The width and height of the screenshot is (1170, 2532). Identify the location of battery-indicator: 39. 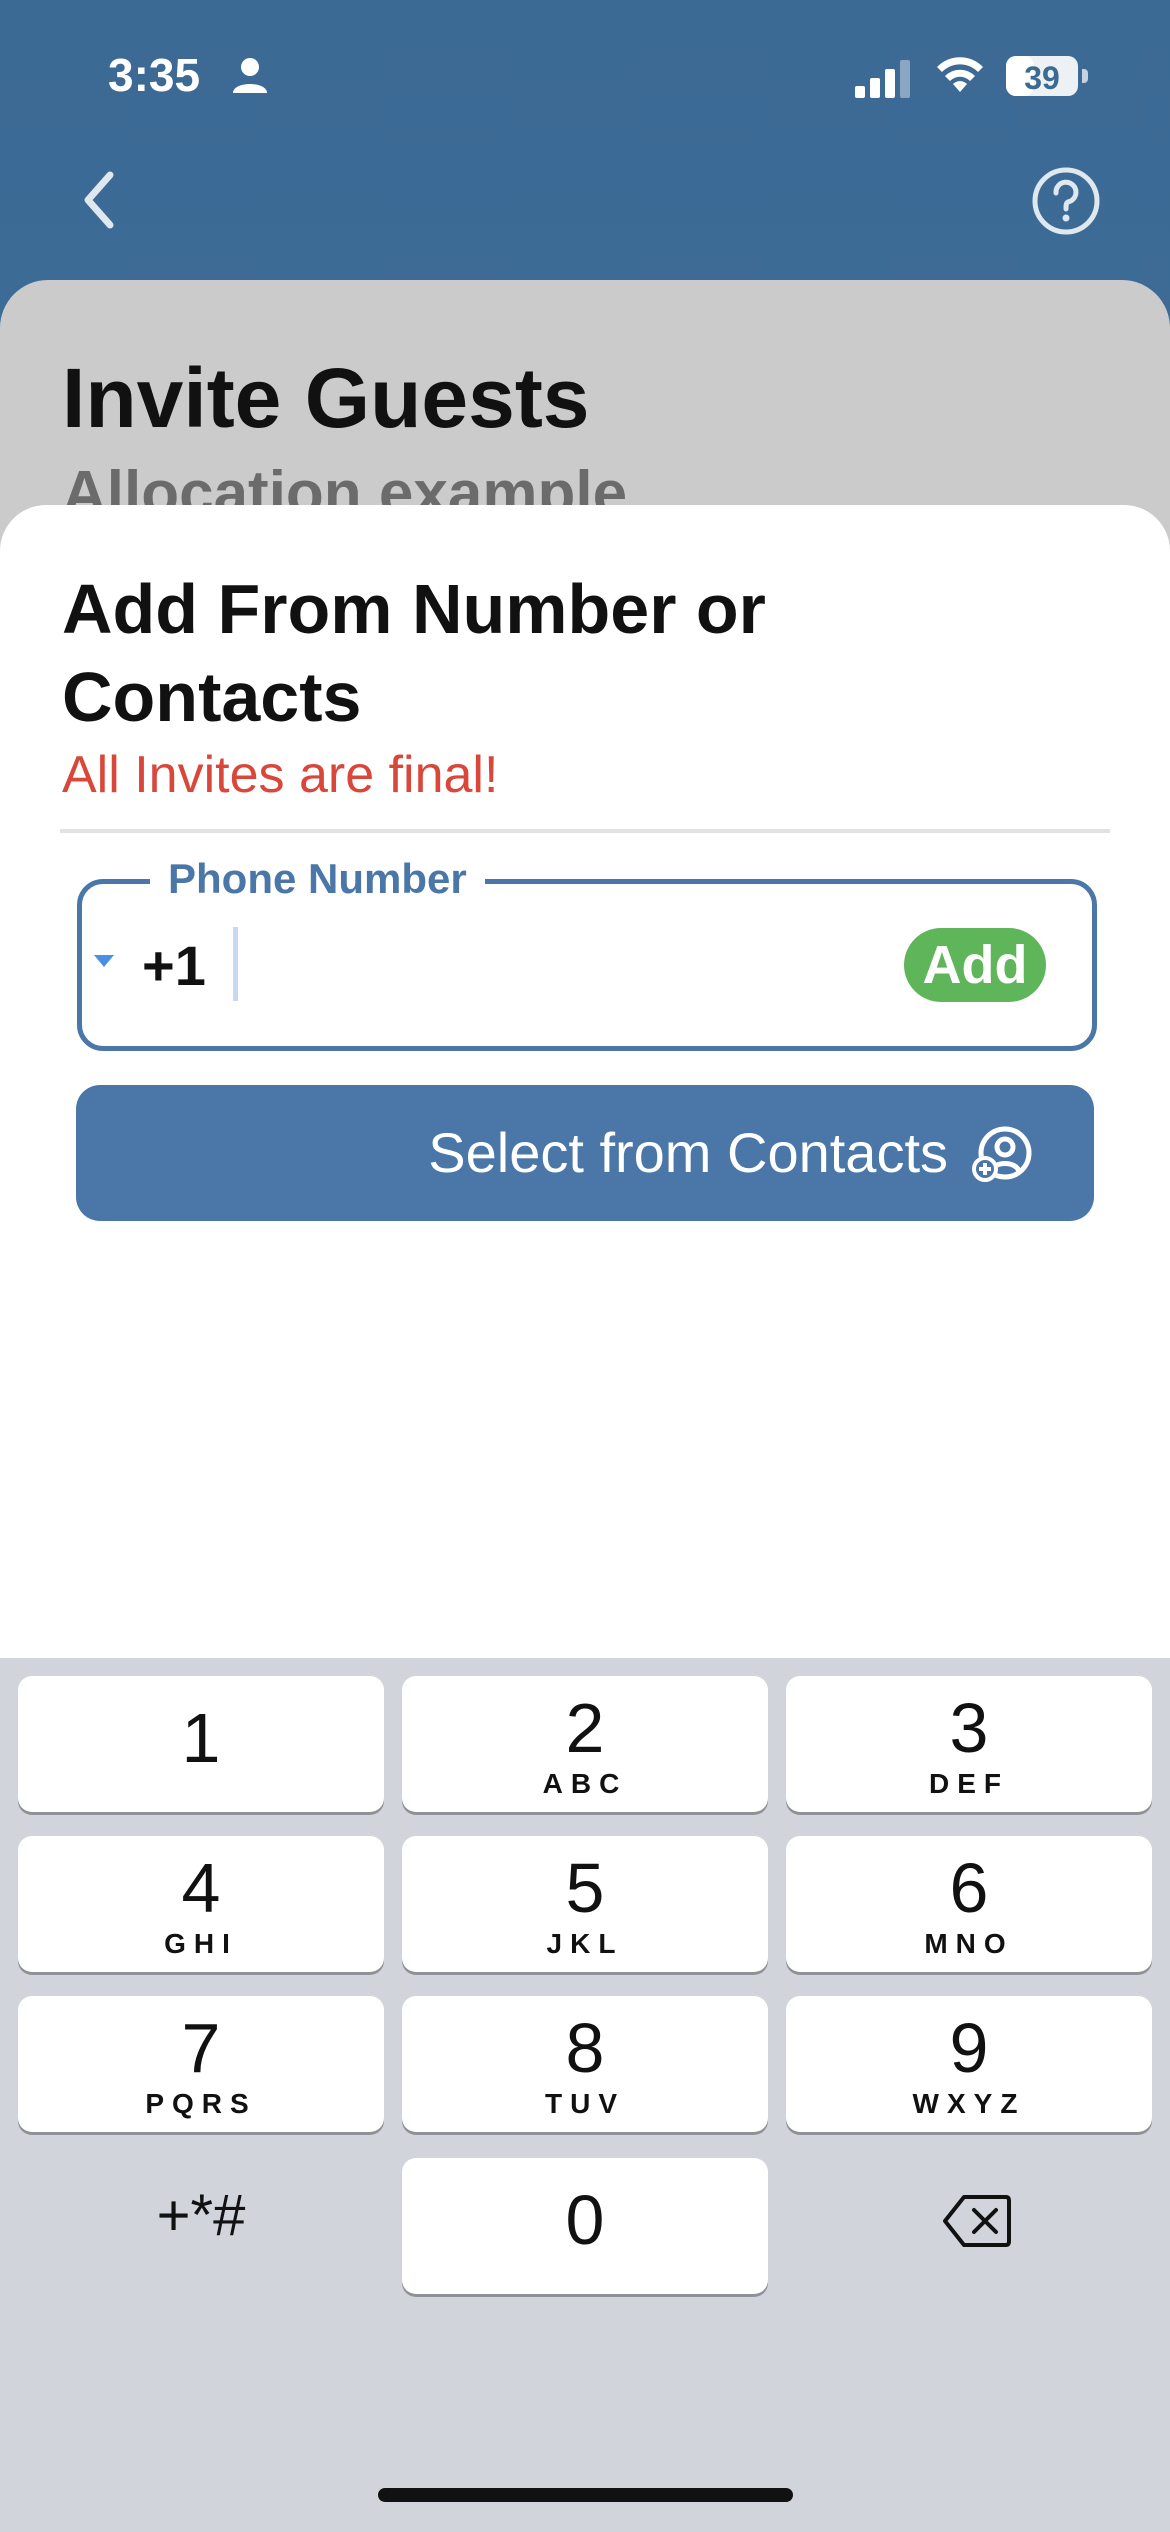
(1047, 77).